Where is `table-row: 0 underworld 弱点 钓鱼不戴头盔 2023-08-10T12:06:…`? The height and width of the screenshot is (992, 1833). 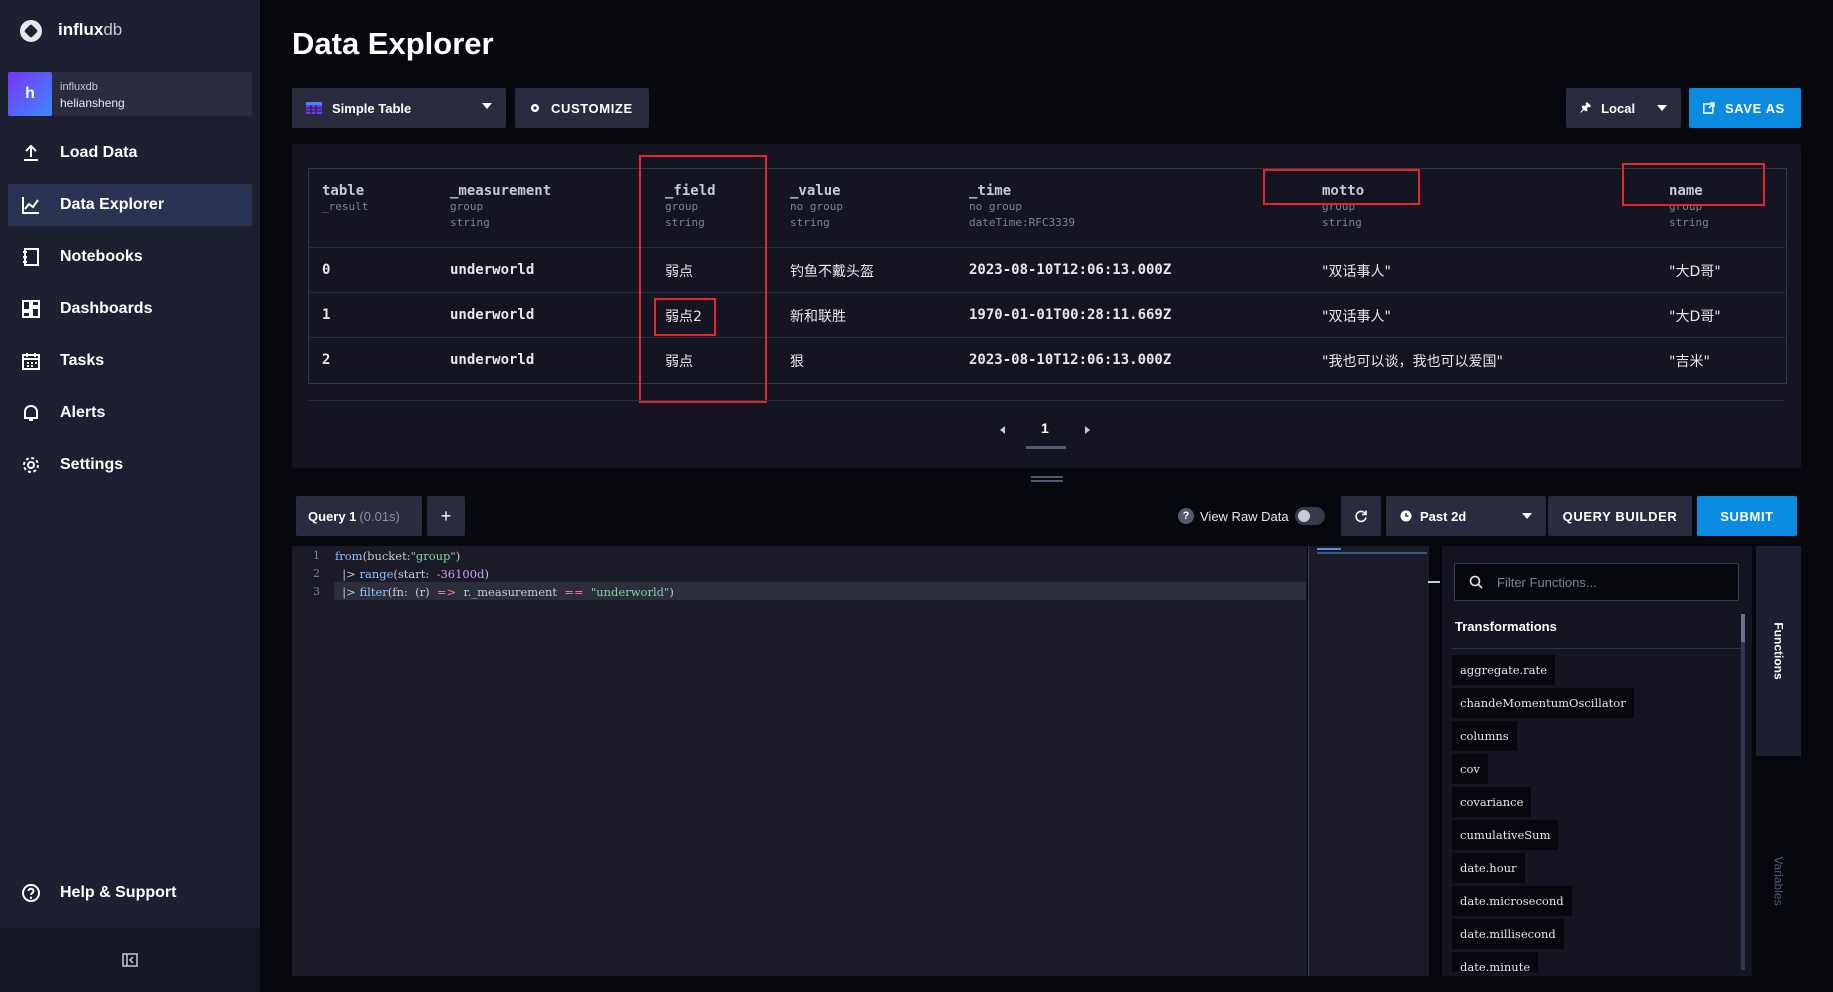
table-row: 0 underworld 弱点 钓鱼不戴头盔 2023-08-10T12:06:… is located at coordinates (1046, 269).